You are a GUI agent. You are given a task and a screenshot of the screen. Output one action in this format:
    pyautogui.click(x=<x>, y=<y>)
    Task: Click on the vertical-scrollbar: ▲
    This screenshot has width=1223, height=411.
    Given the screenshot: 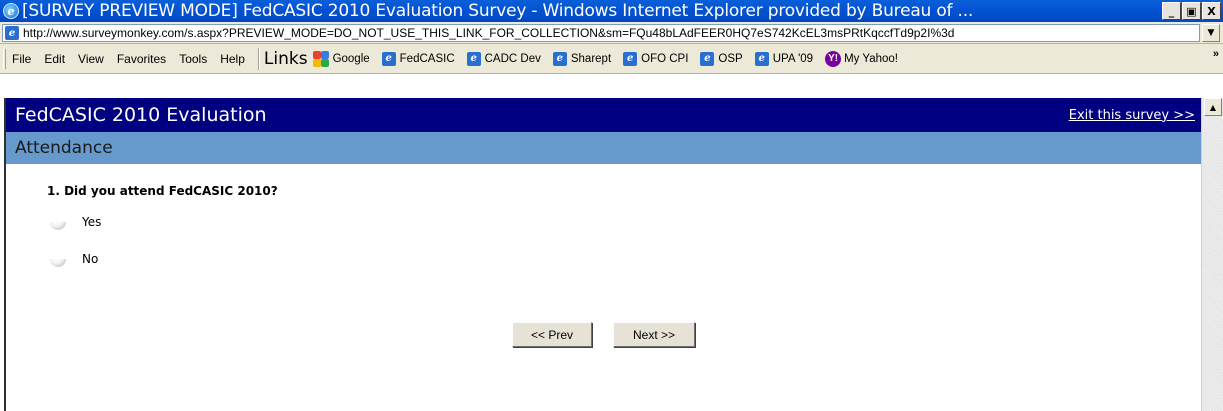 What is the action you would take?
    pyautogui.click(x=1212, y=254)
    